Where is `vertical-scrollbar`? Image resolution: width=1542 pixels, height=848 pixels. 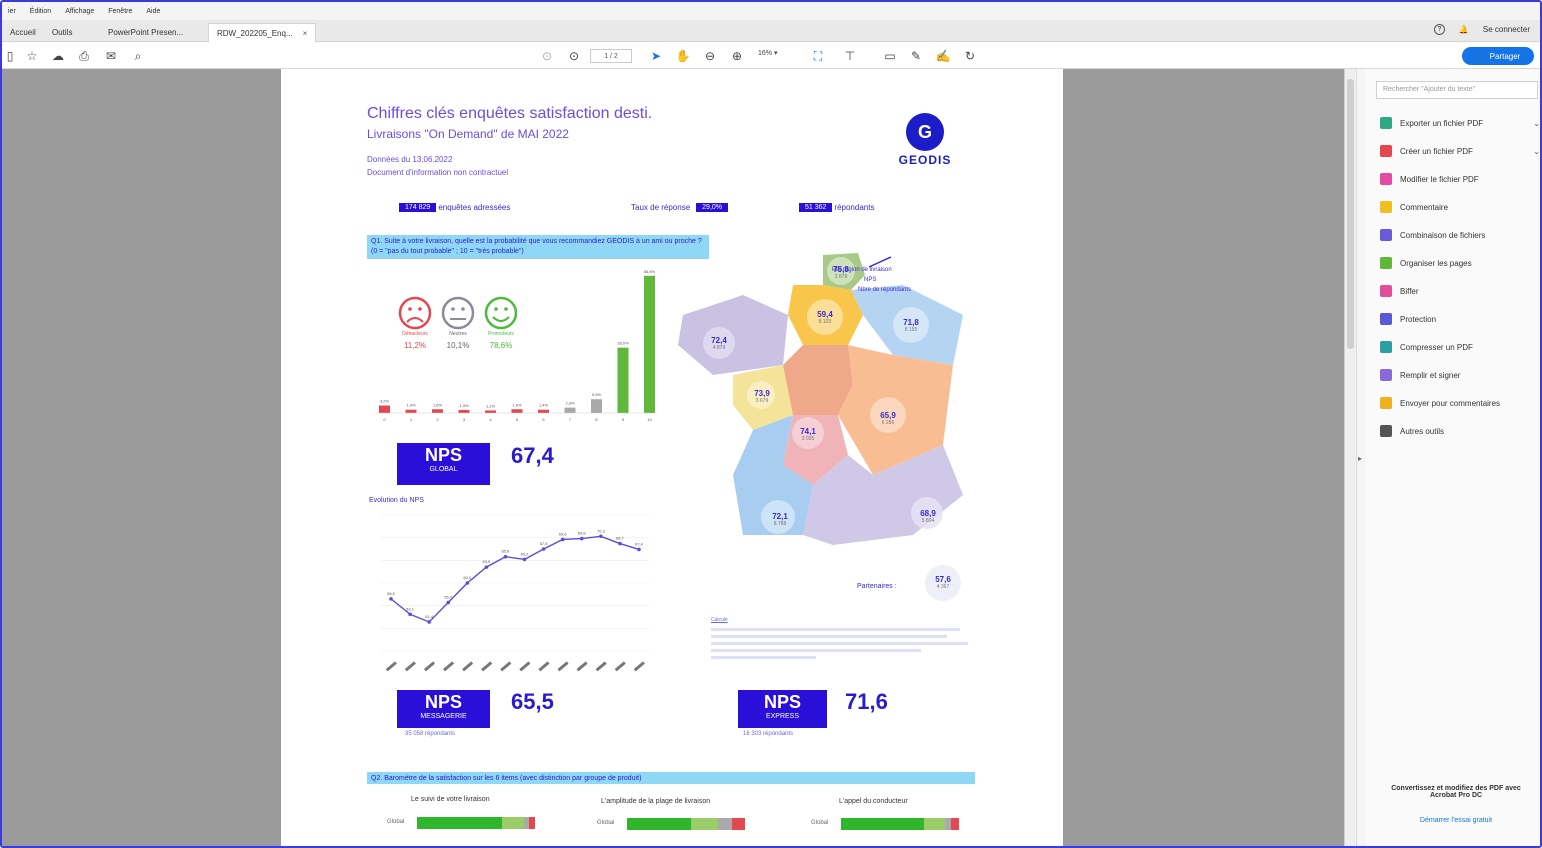 vertical-scrollbar is located at coordinates (1350, 457).